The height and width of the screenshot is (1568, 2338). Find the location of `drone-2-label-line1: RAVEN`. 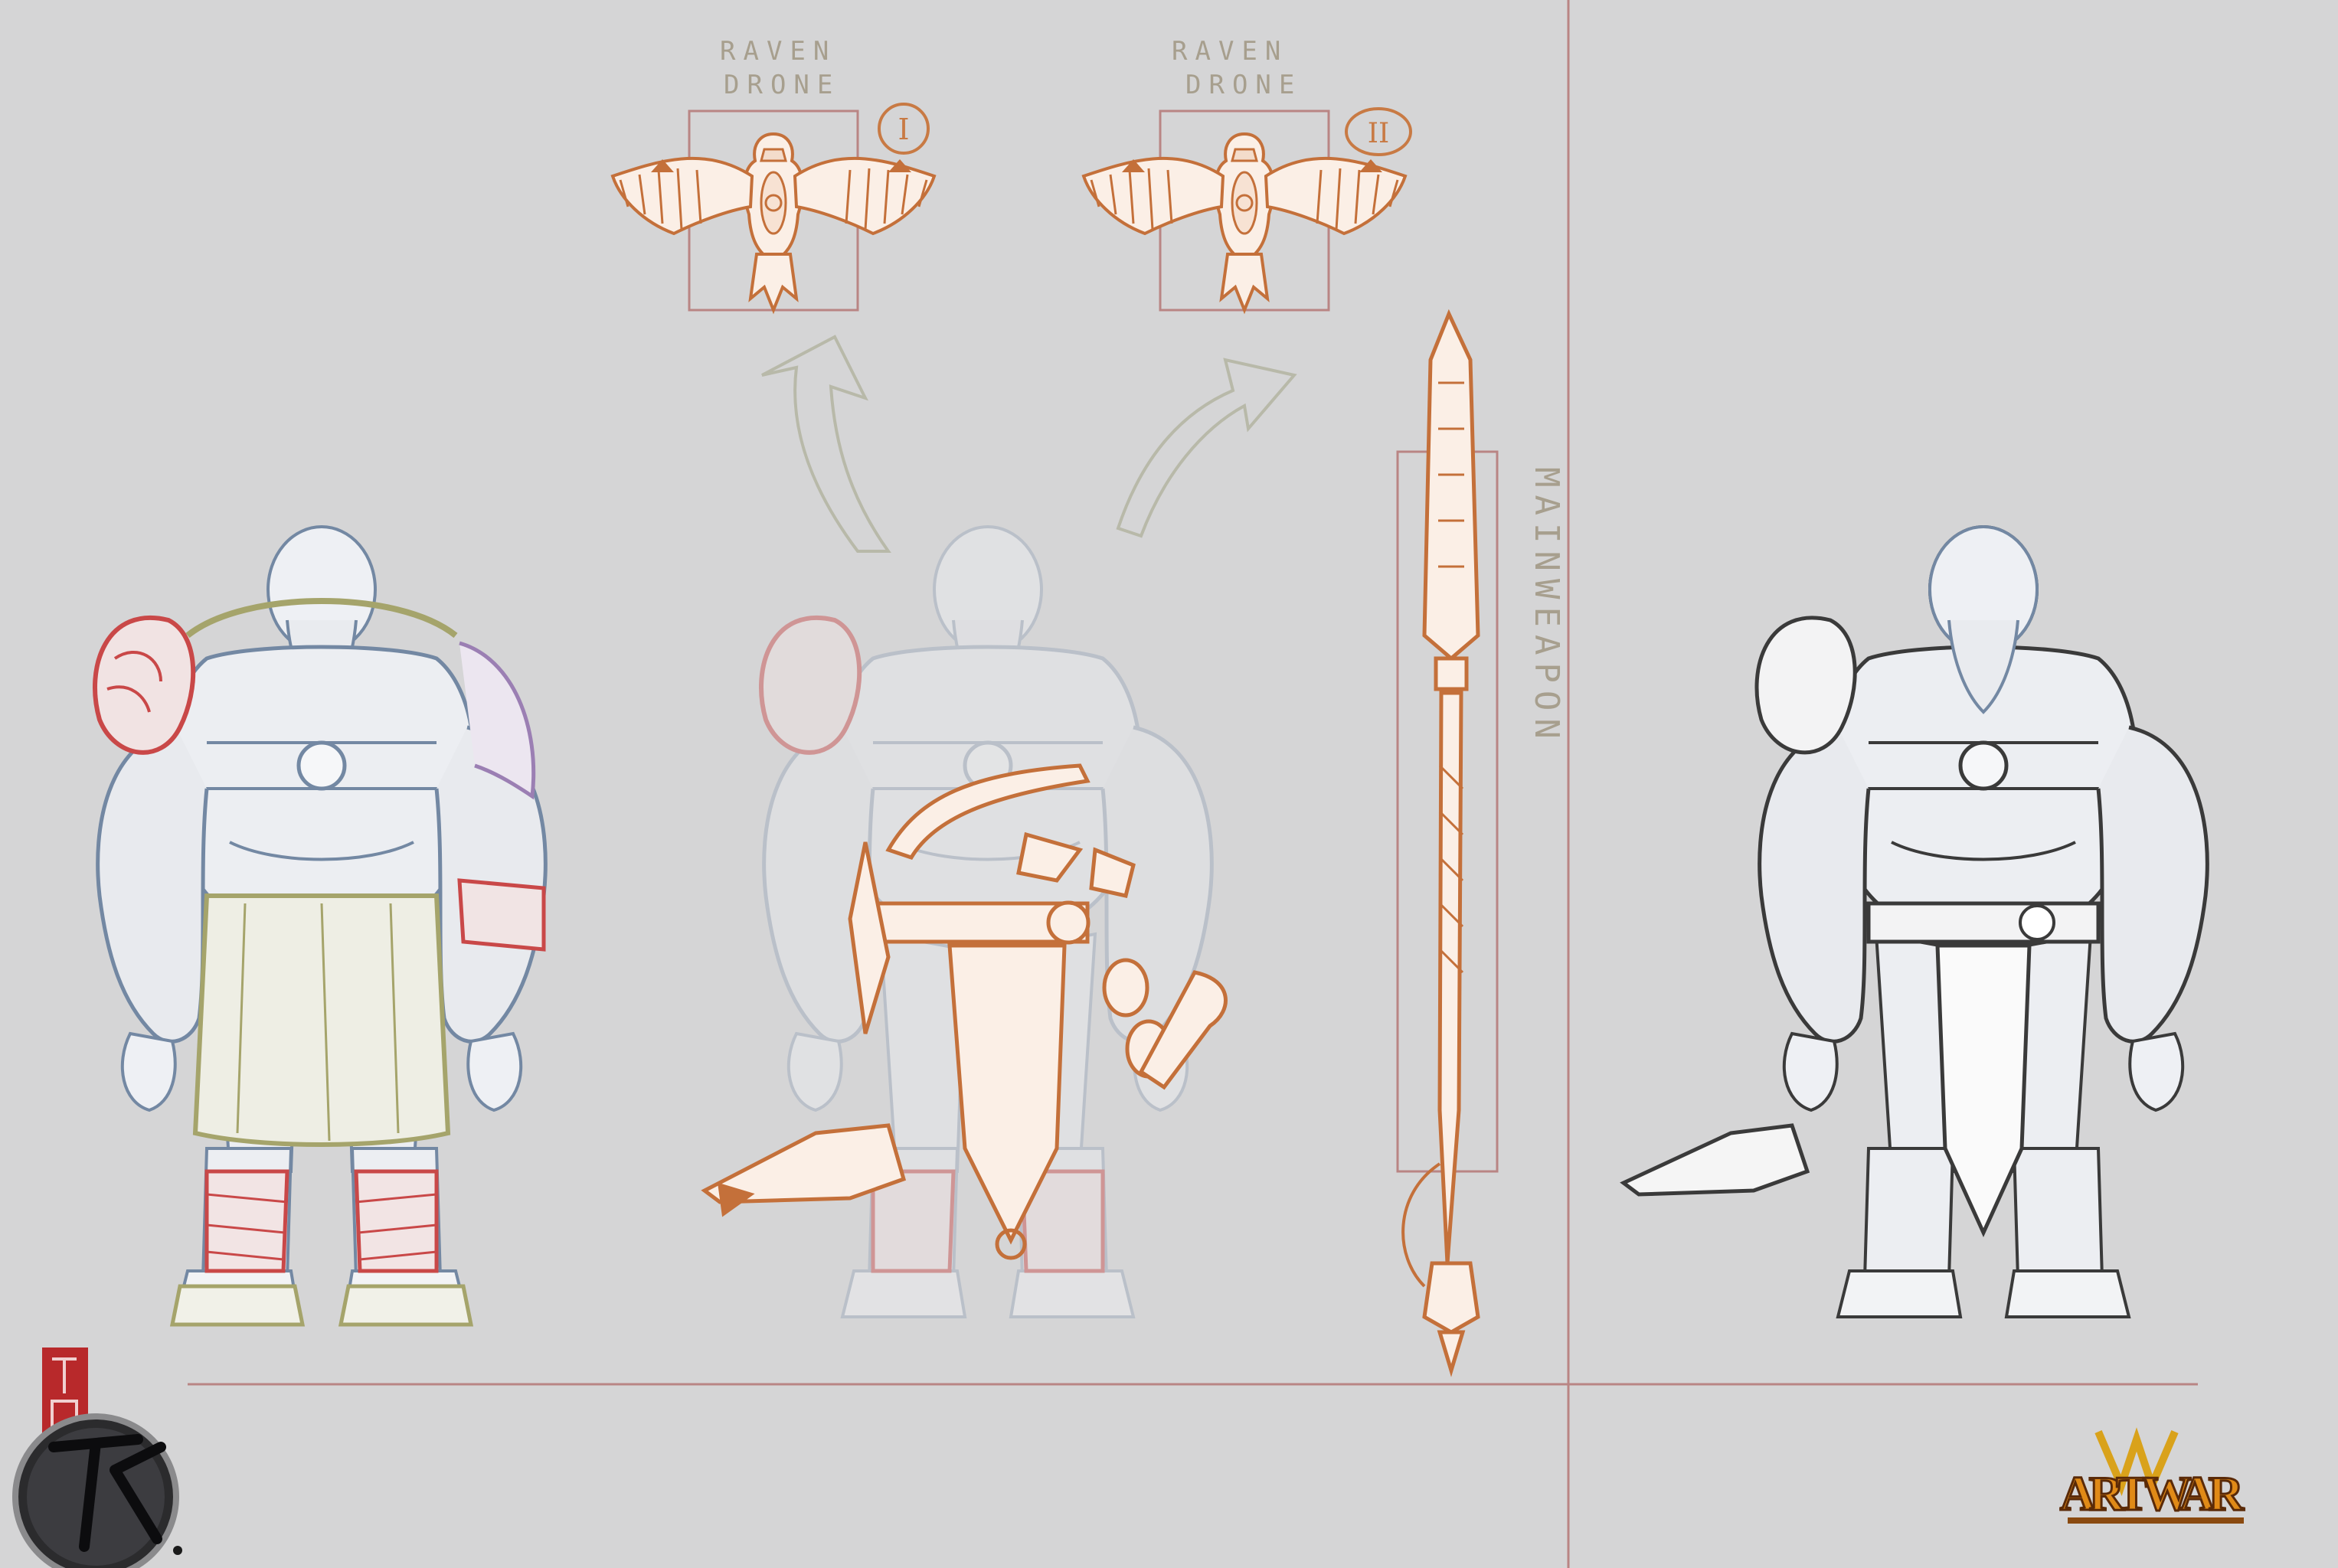

drone-2-label-line1: RAVEN is located at coordinates (1230, 51).